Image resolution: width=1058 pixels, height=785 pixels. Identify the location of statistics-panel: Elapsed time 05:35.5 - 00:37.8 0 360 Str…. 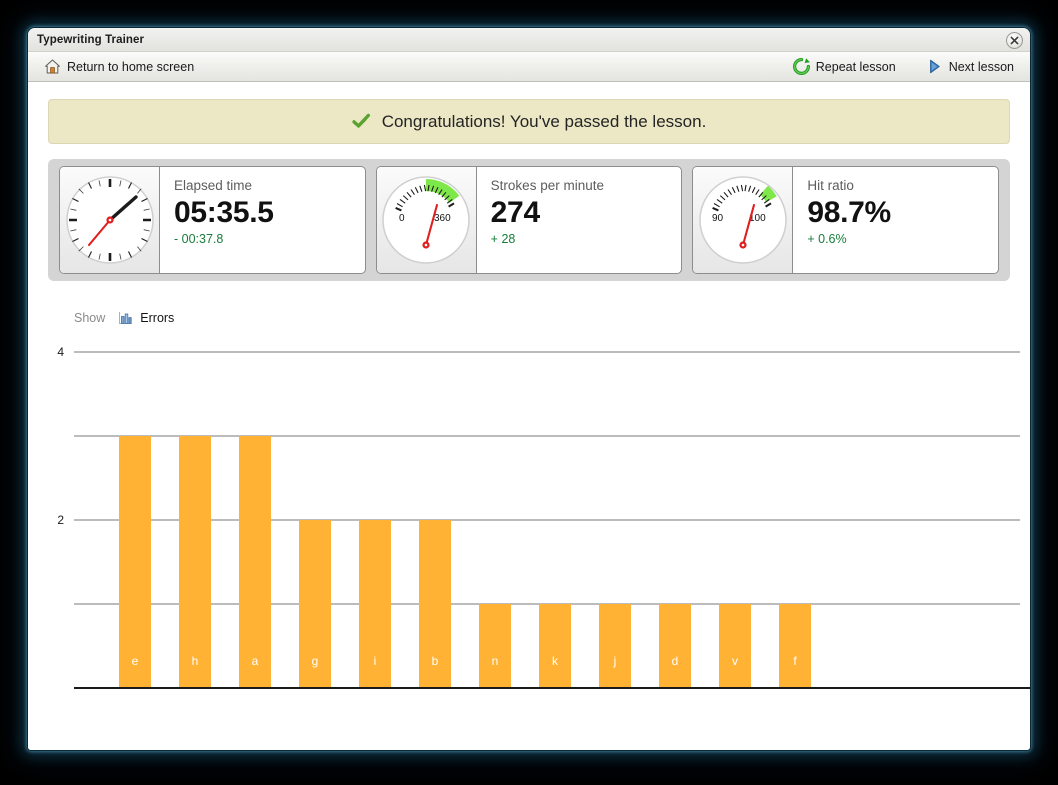
(529, 220).